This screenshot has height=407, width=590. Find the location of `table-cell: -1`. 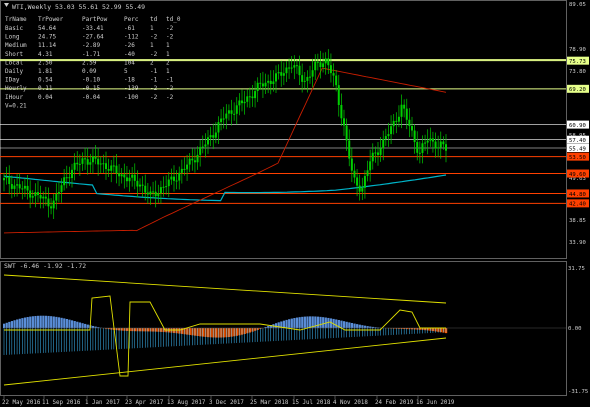

table-cell: -1 is located at coordinates (154, 71).